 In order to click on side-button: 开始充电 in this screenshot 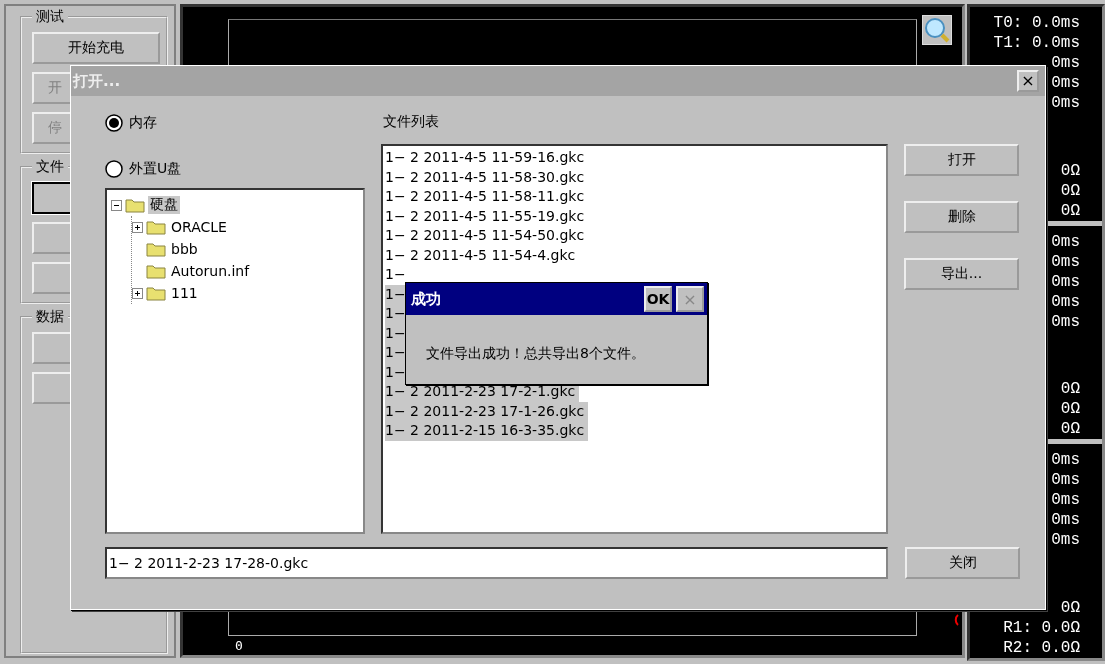, I will do `click(96, 48)`.